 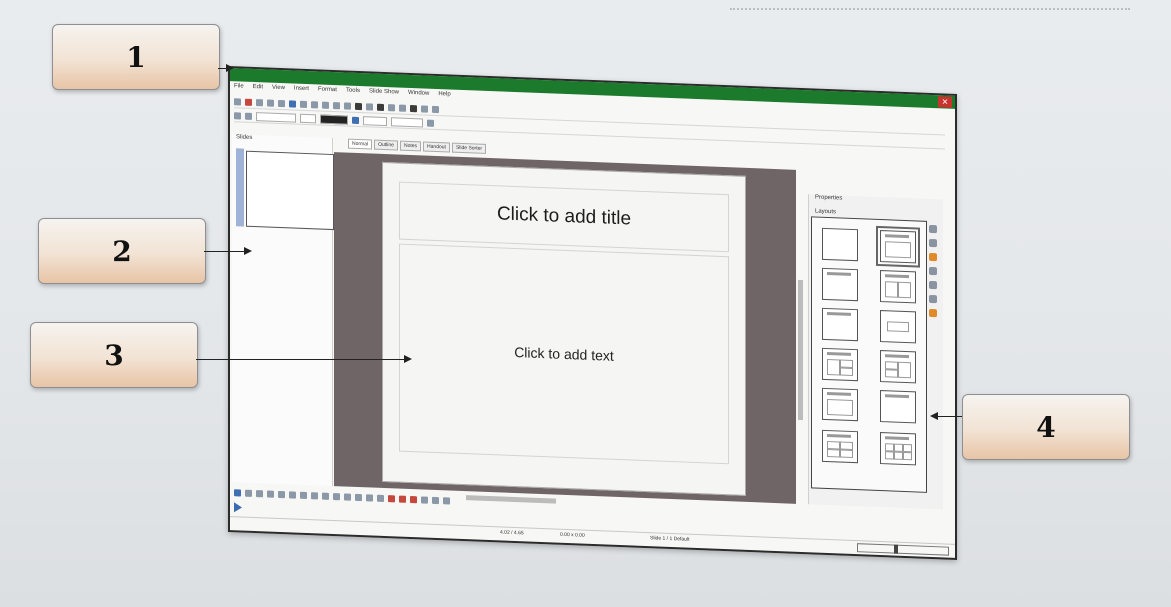 What do you see at coordinates (276, 117) in the screenshot?
I see `line-style-select` at bounding box center [276, 117].